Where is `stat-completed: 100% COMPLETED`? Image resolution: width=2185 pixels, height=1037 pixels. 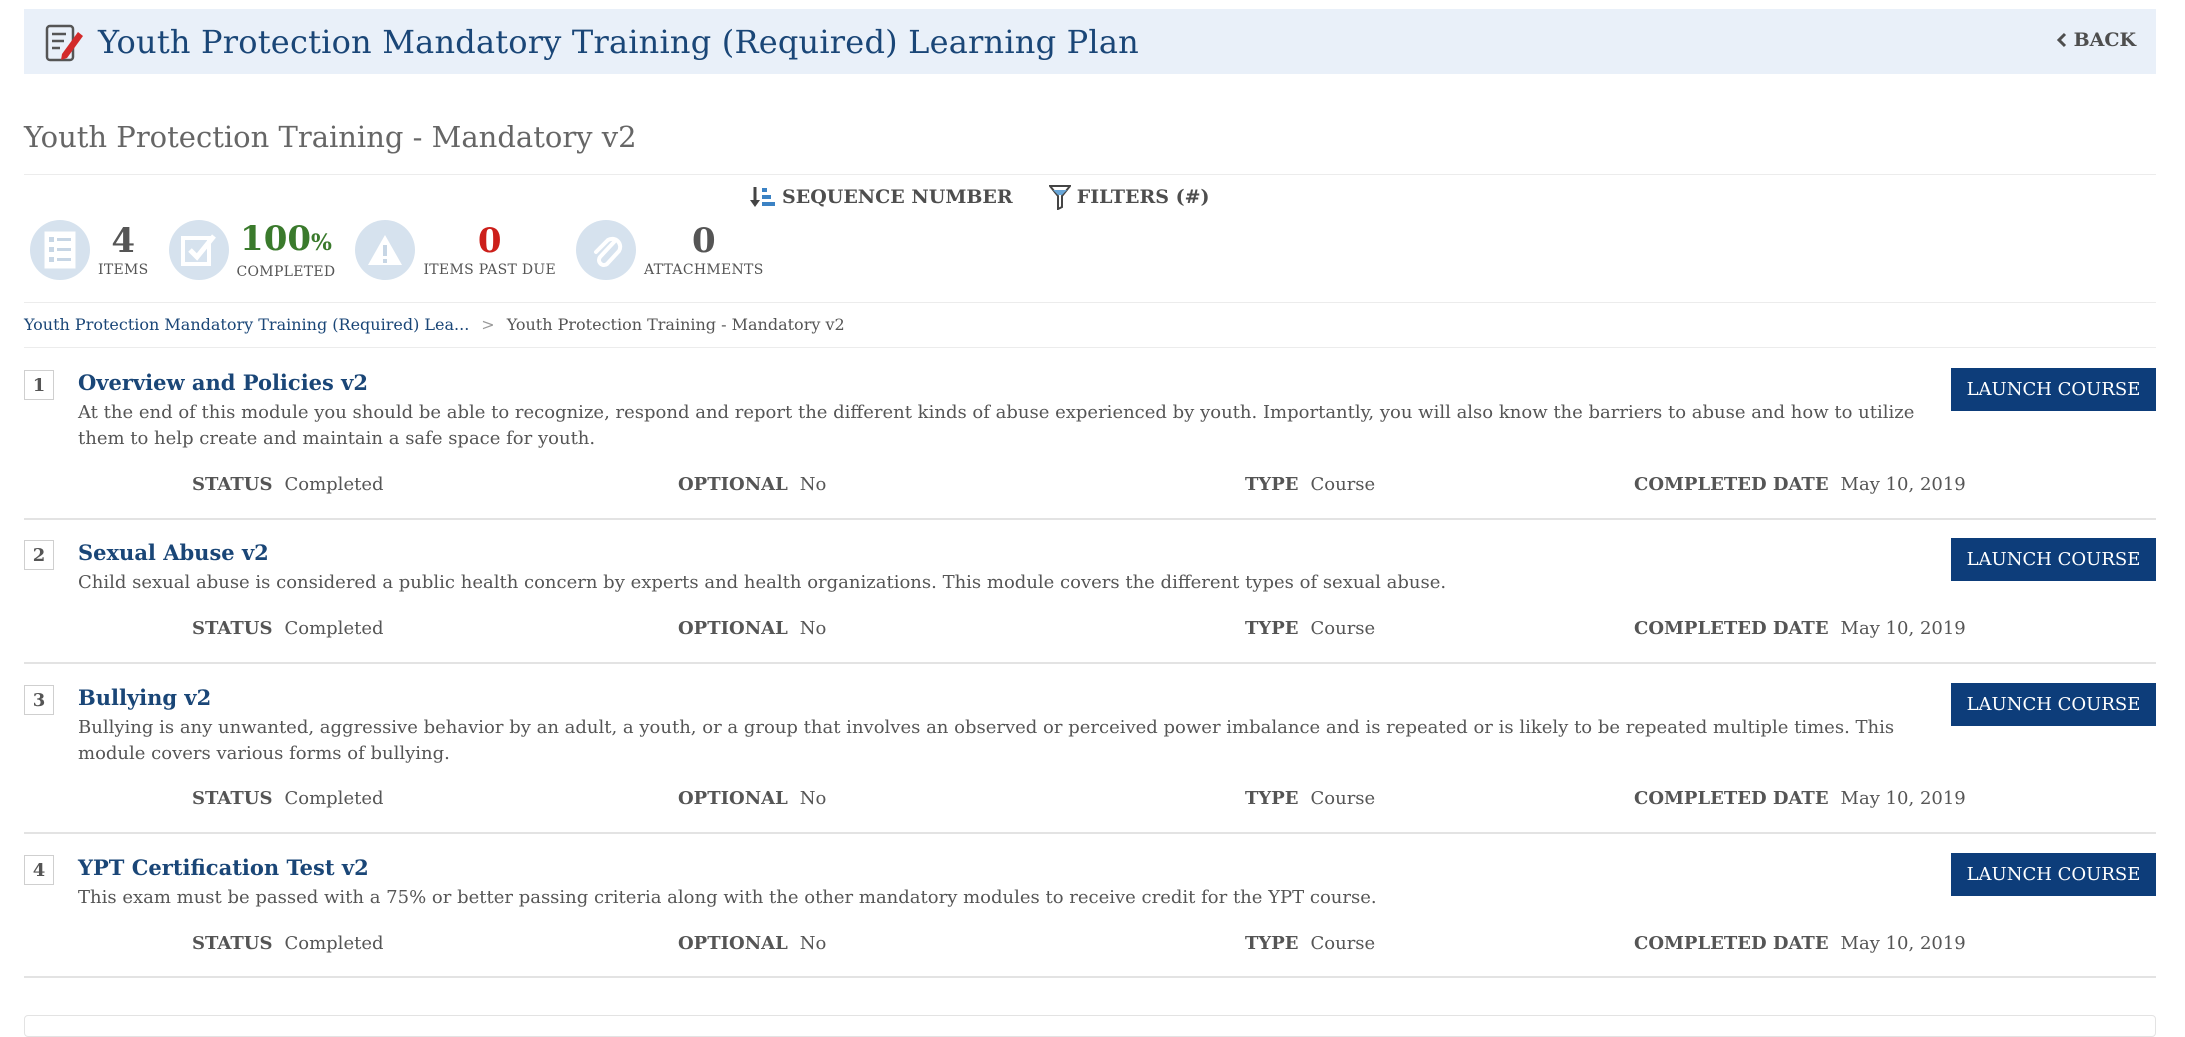 stat-completed: 100% COMPLETED is located at coordinates (252, 250).